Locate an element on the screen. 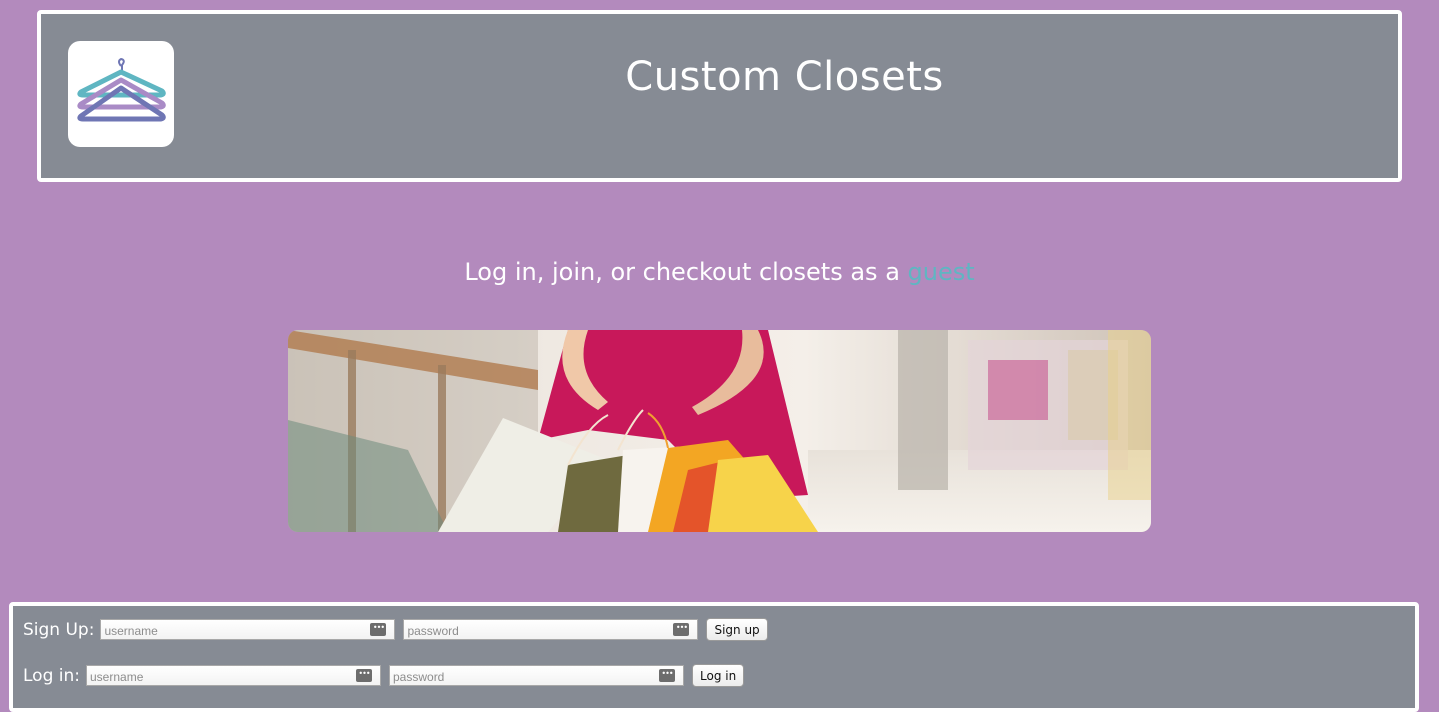 This screenshot has width=1439, height=712. signup-row: Sign Up: ••• ••• Sign up is located at coordinates (395, 629).